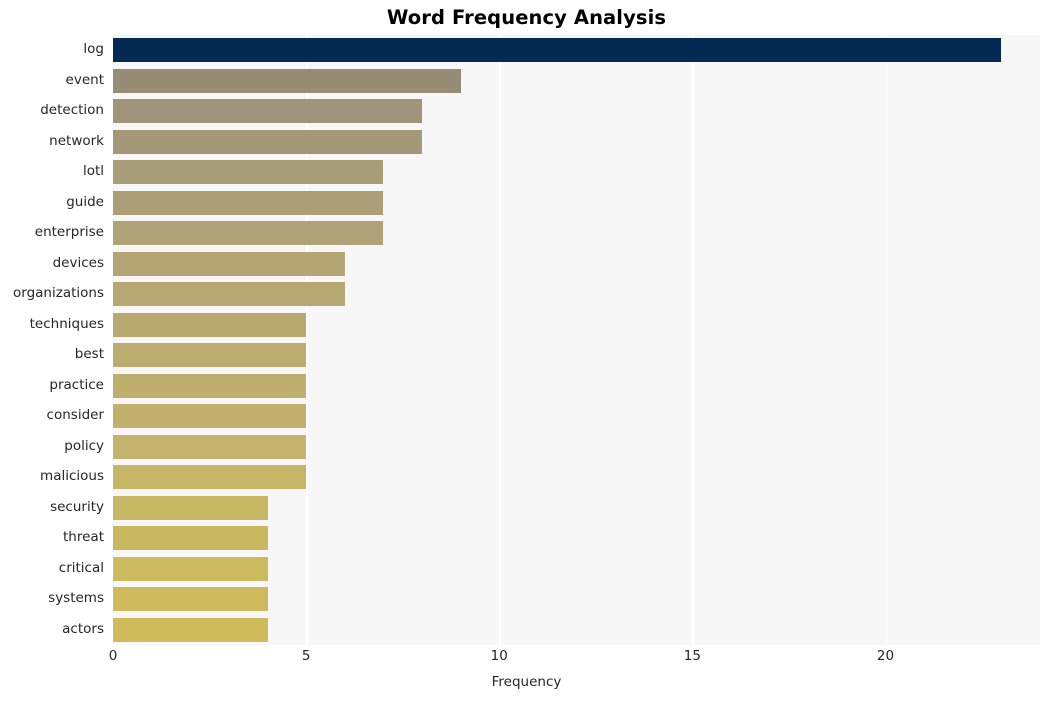 Image resolution: width=1053 pixels, height=701 pixels. I want to click on y-tick-label-threat: threat, so click(83, 537).